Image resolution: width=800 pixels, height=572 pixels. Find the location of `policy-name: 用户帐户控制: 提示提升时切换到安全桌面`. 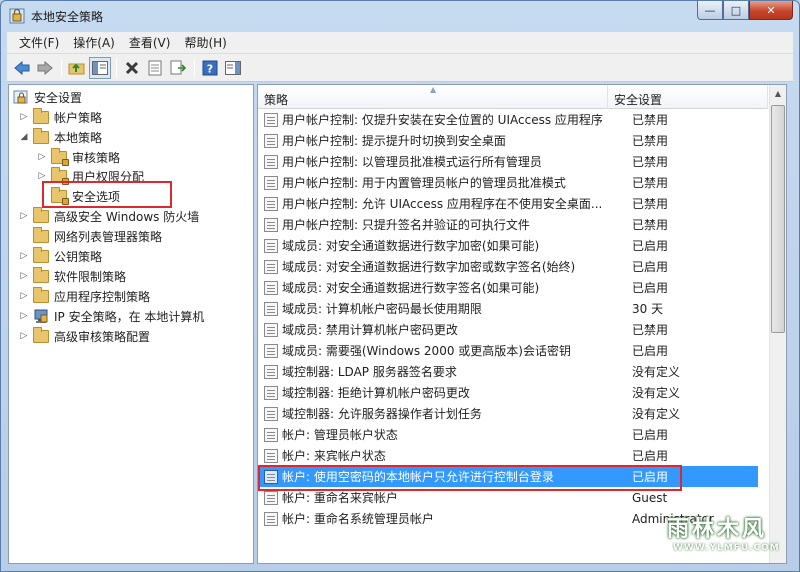

policy-name: 用户帐户控制: 提示提升时切换到安全桌面 is located at coordinates (394, 141).